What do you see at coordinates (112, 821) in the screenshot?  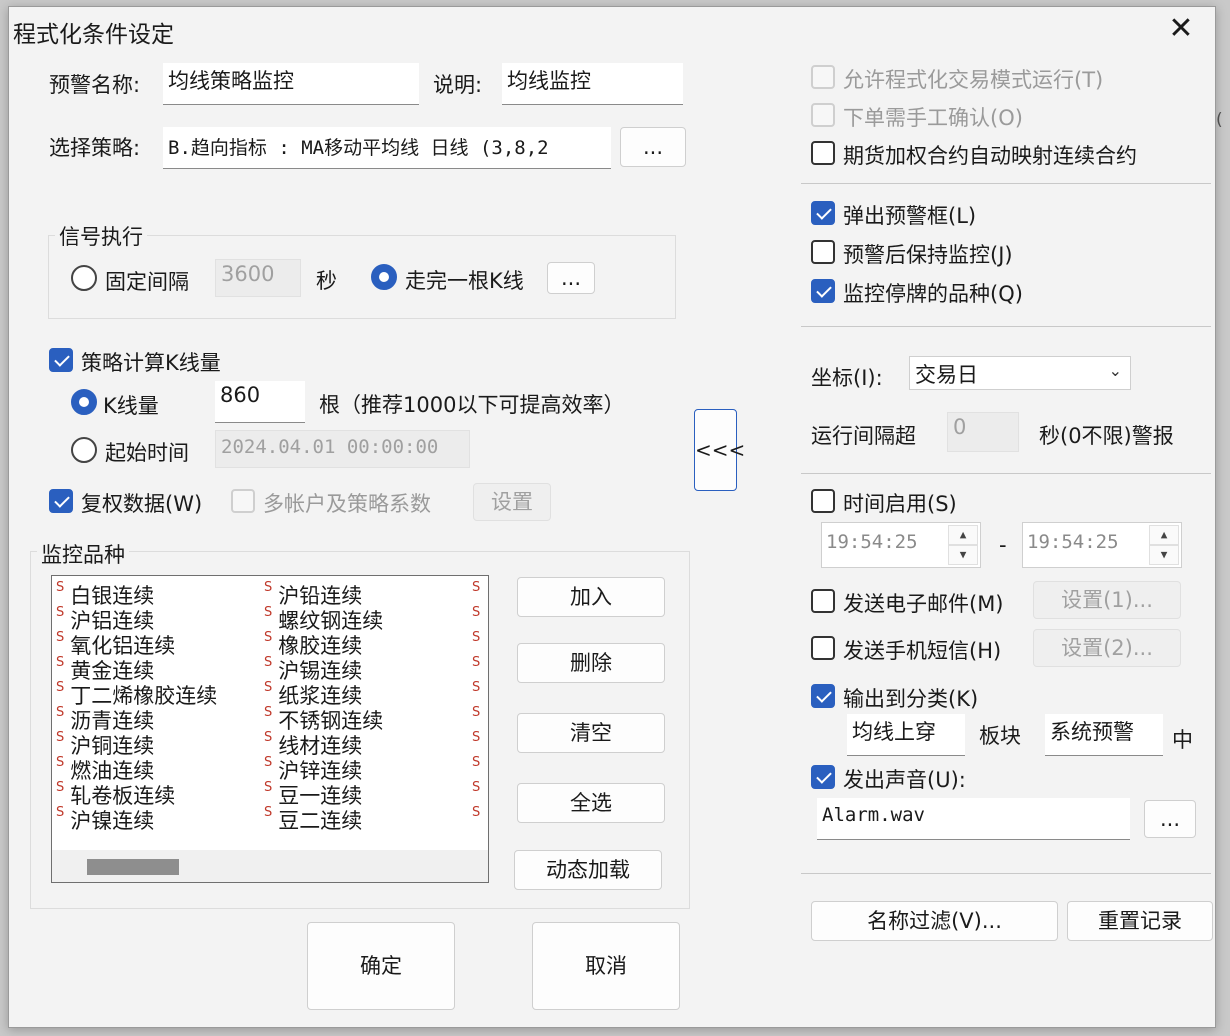 I see `list-item-label: 沪镍连续` at bounding box center [112, 821].